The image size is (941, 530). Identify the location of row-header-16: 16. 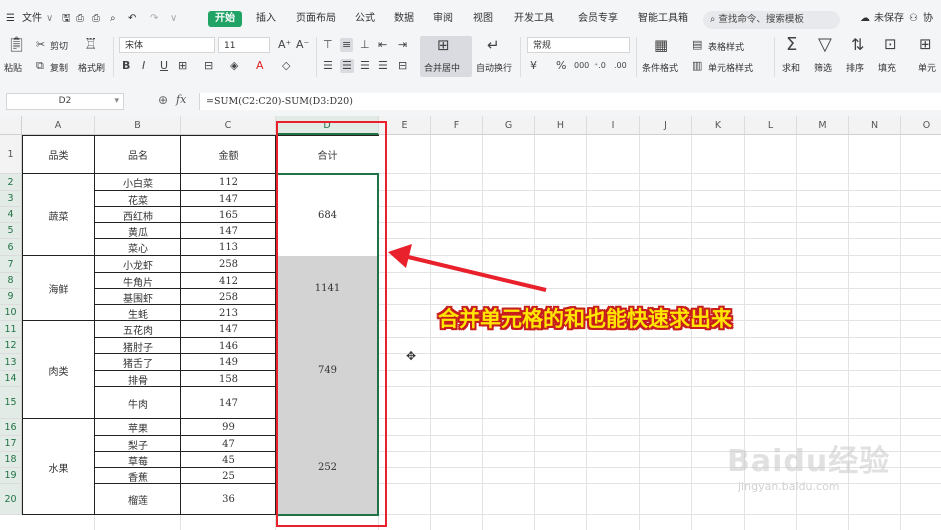
(11, 427).